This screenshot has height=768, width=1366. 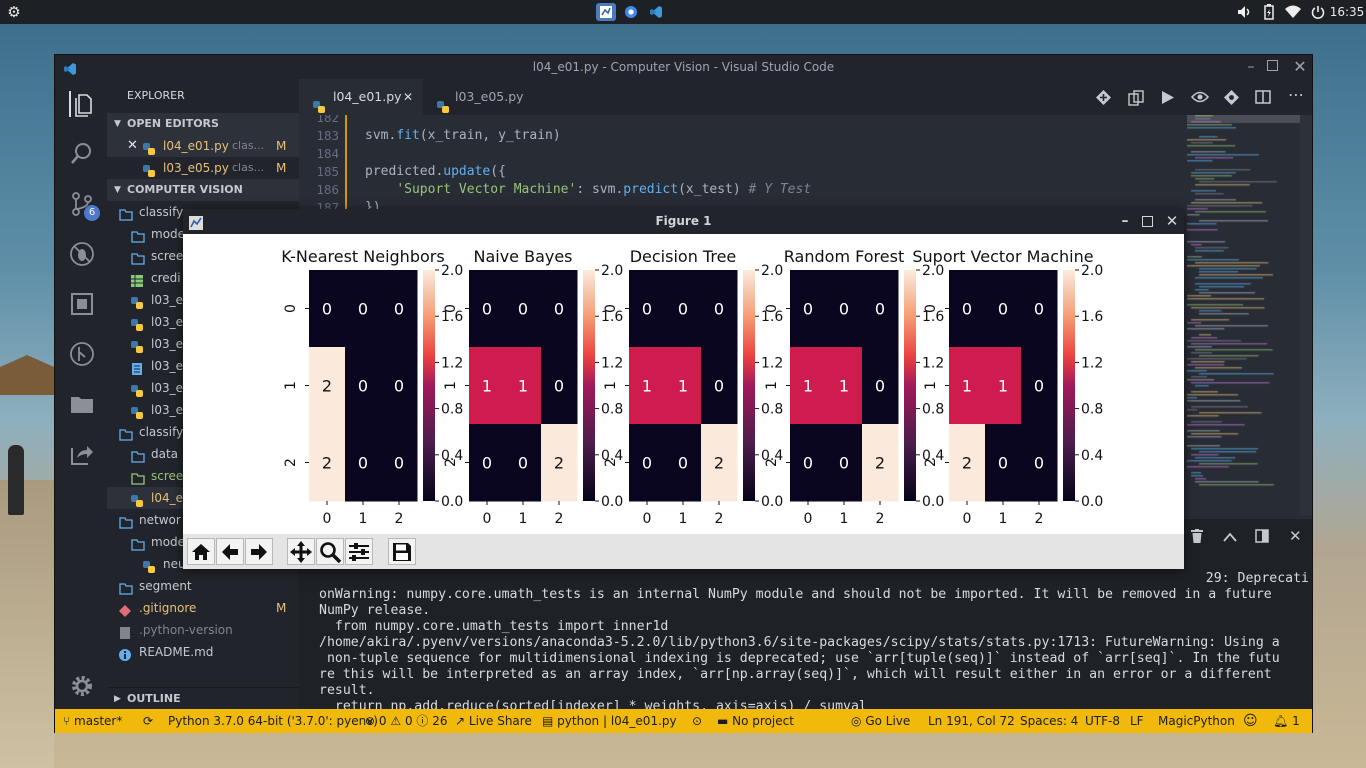 What do you see at coordinates (1286, 721) in the screenshot?
I see `notifications: 🔔︎ 1` at bounding box center [1286, 721].